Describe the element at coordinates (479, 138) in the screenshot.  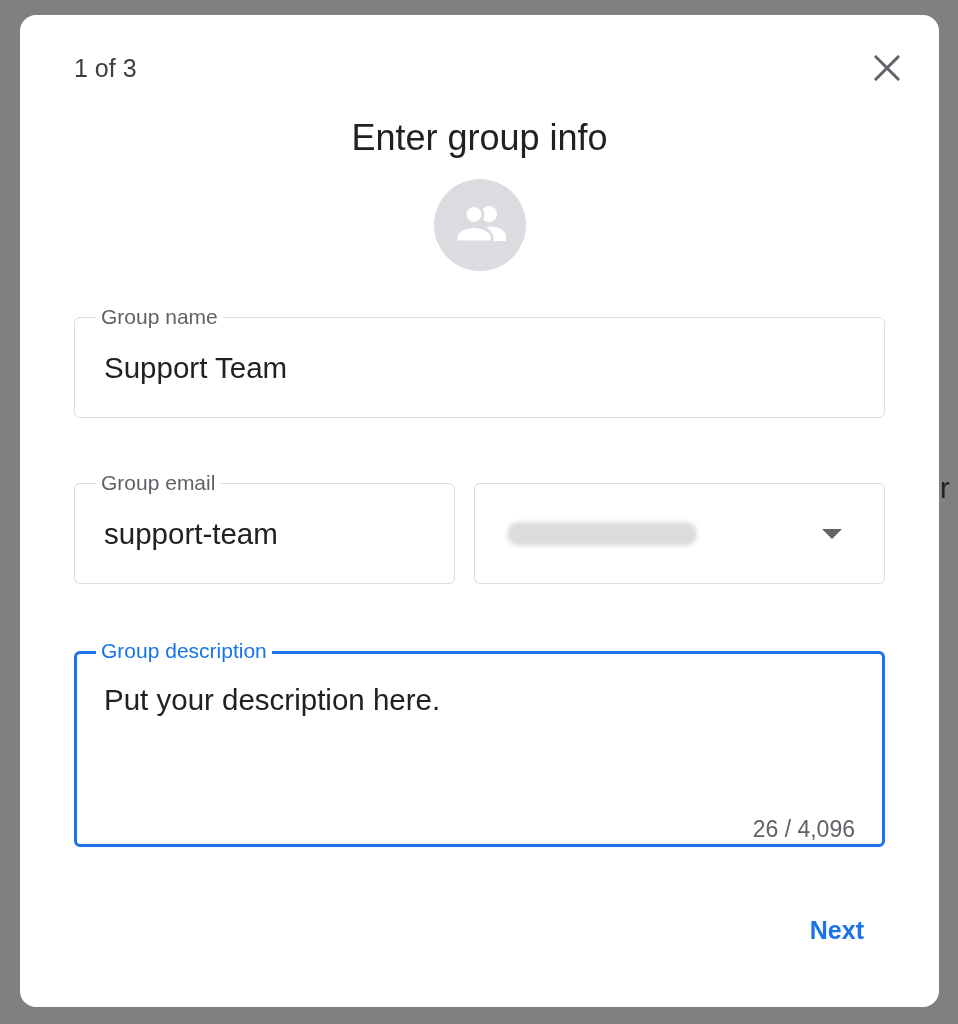
I see `dialog-title: Enter group info` at that location.